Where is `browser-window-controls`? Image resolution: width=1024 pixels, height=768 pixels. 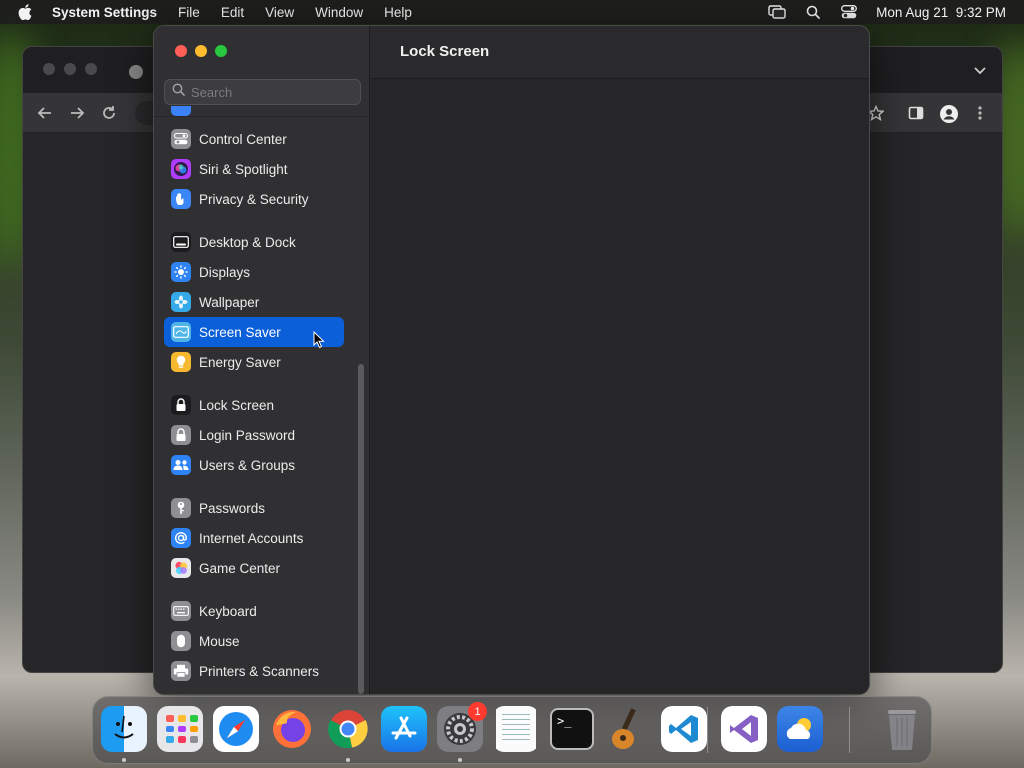 browser-window-controls is located at coordinates (70, 69).